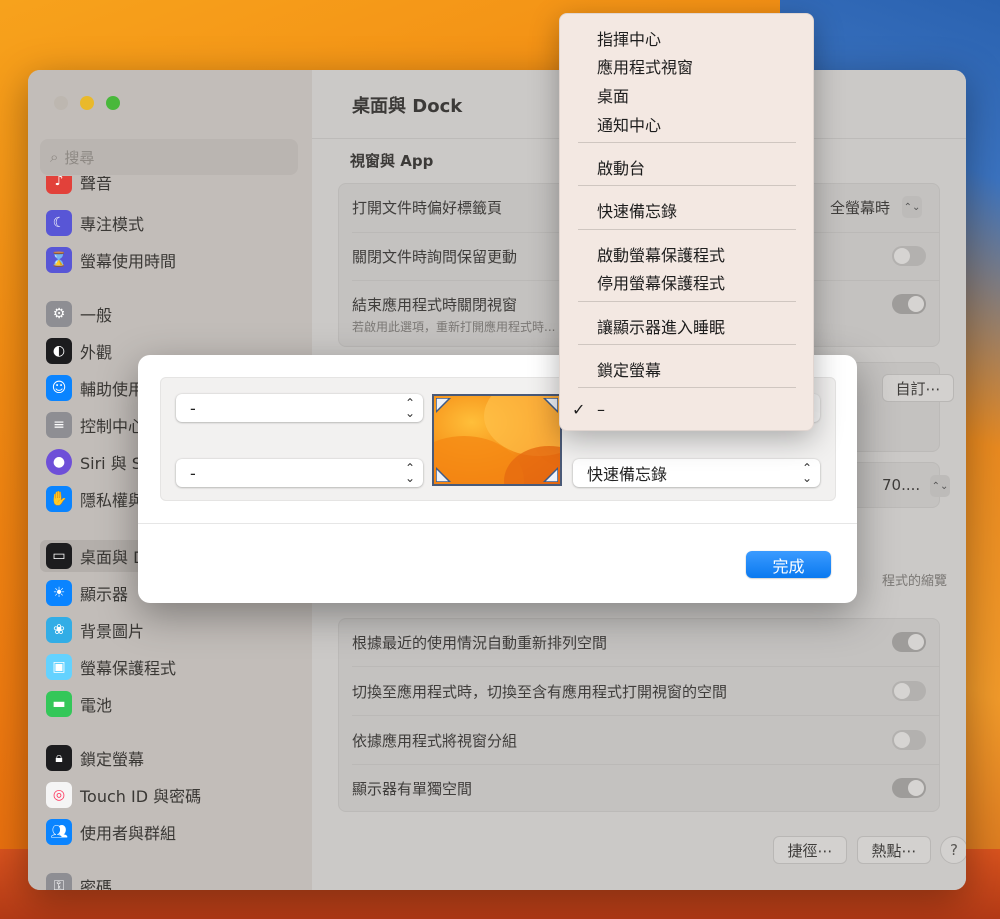  What do you see at coordinates (909, 642) in the screenshot?
I see `mc-auto-rearrange-toggle` at bounding box center [909, 642].